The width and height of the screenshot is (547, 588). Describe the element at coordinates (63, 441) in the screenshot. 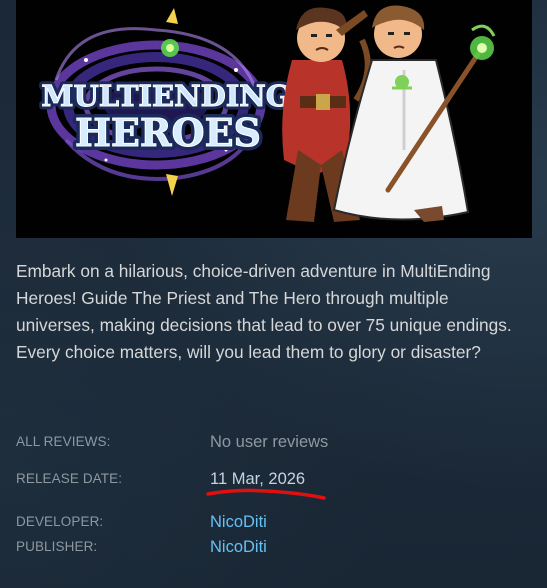

I see `reviews-label: ALL REVIEWS:` at that location.